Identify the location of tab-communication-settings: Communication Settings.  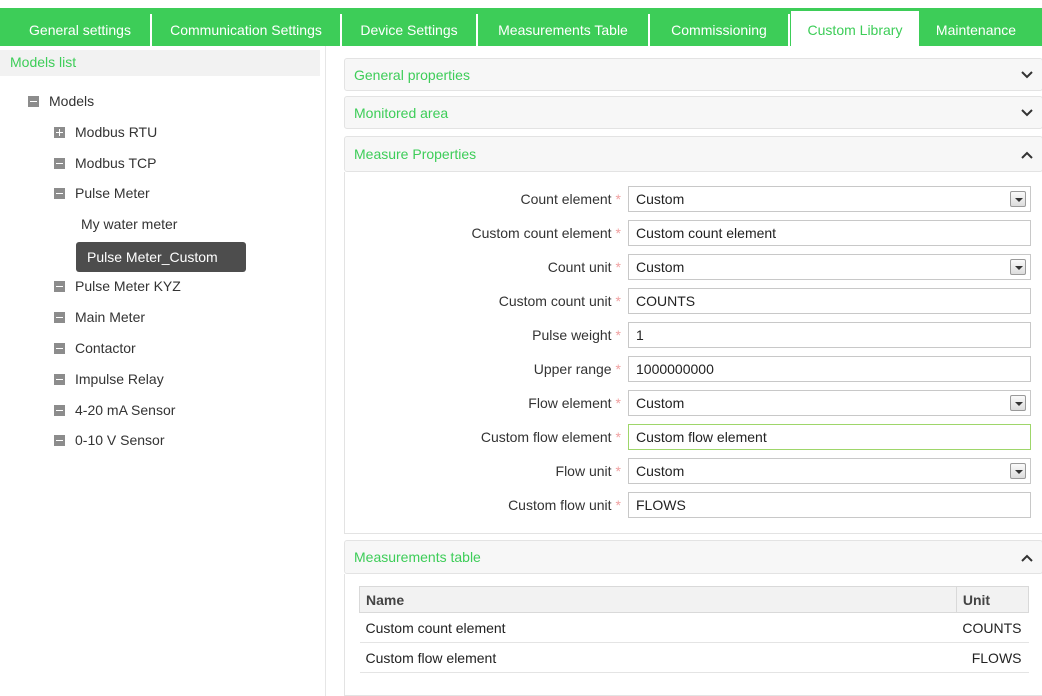
(247, 30).